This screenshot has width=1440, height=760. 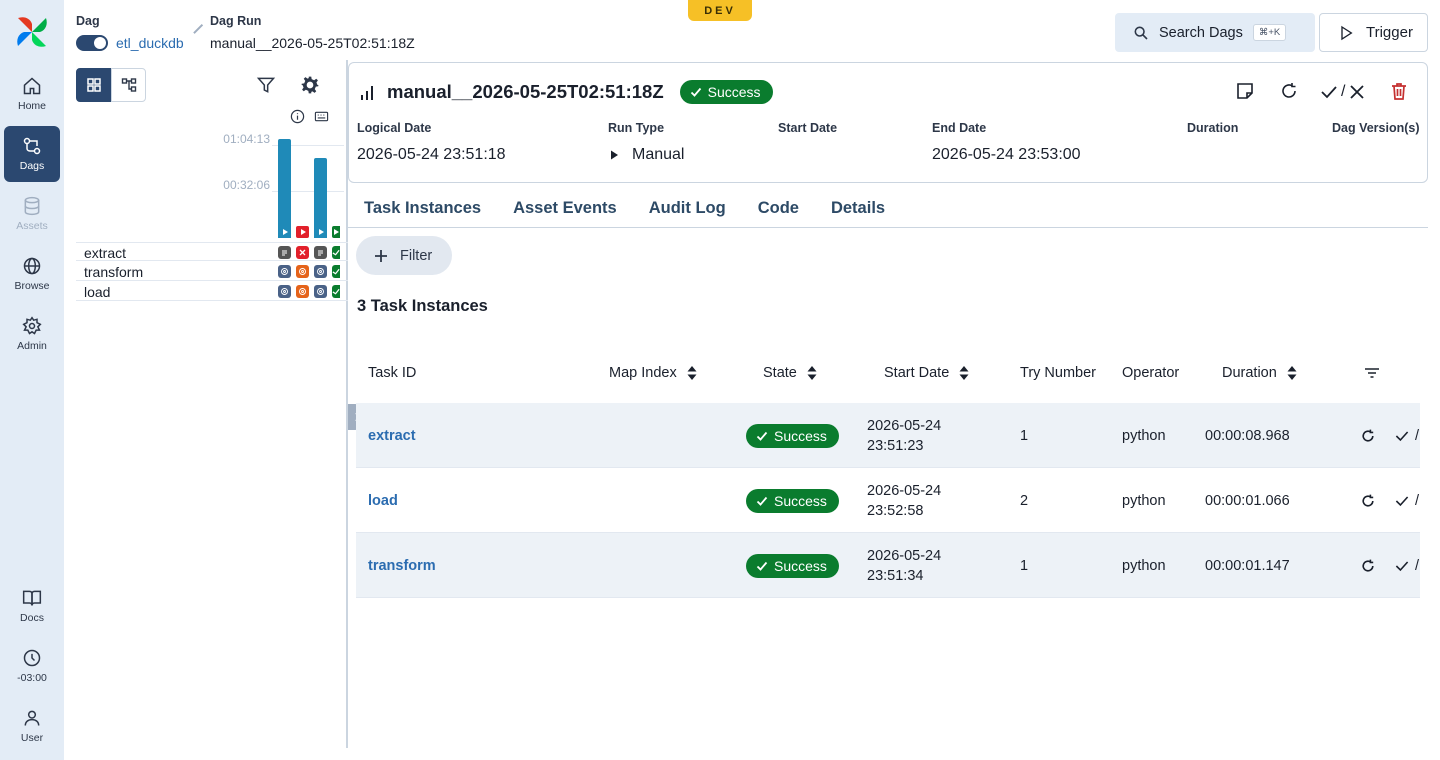 I want to click on delete-run-button, so click(x=1399, y=92).